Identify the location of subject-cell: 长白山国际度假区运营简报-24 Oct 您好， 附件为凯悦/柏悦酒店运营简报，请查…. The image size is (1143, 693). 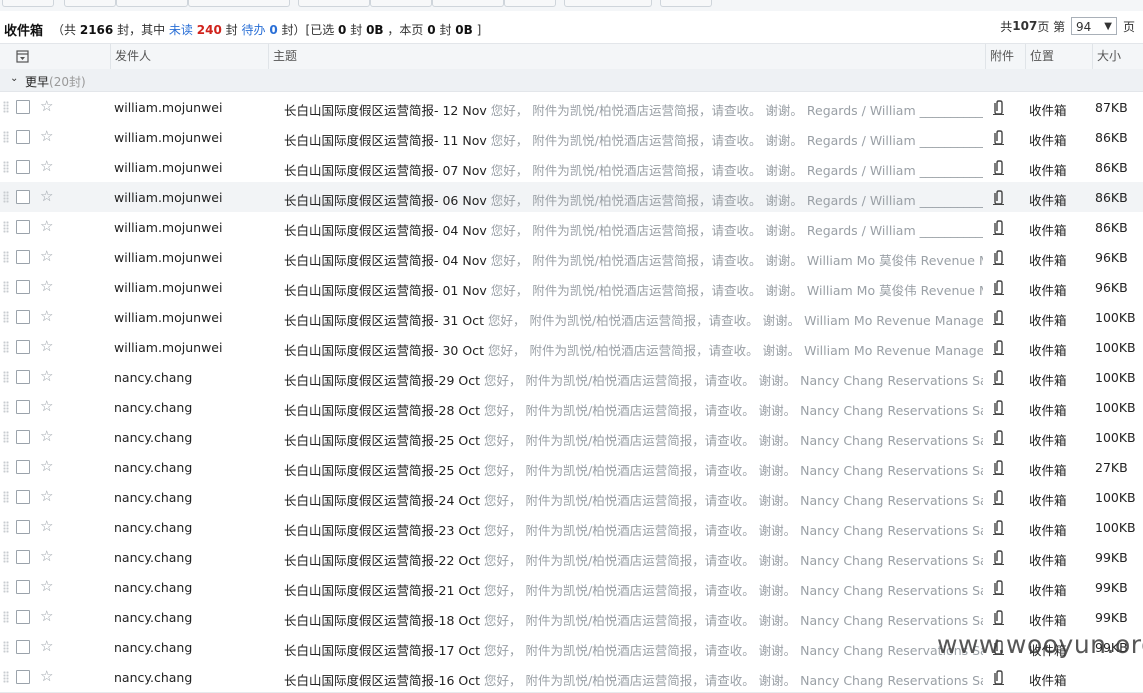
(633, 499).